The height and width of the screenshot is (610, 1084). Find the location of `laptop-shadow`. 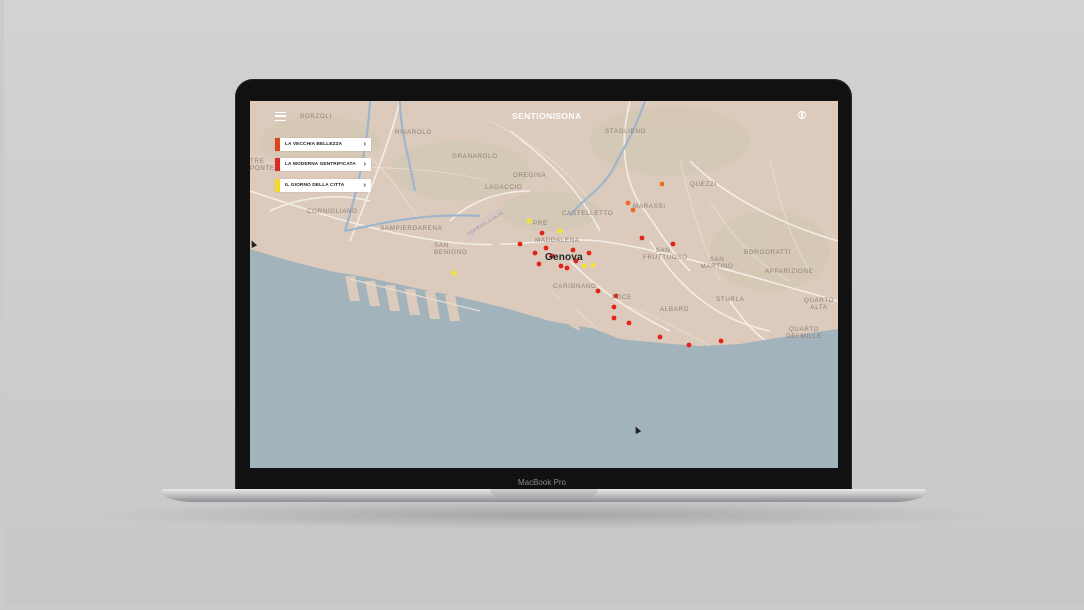

laptop-shadow is located at coordinates (545, 515).